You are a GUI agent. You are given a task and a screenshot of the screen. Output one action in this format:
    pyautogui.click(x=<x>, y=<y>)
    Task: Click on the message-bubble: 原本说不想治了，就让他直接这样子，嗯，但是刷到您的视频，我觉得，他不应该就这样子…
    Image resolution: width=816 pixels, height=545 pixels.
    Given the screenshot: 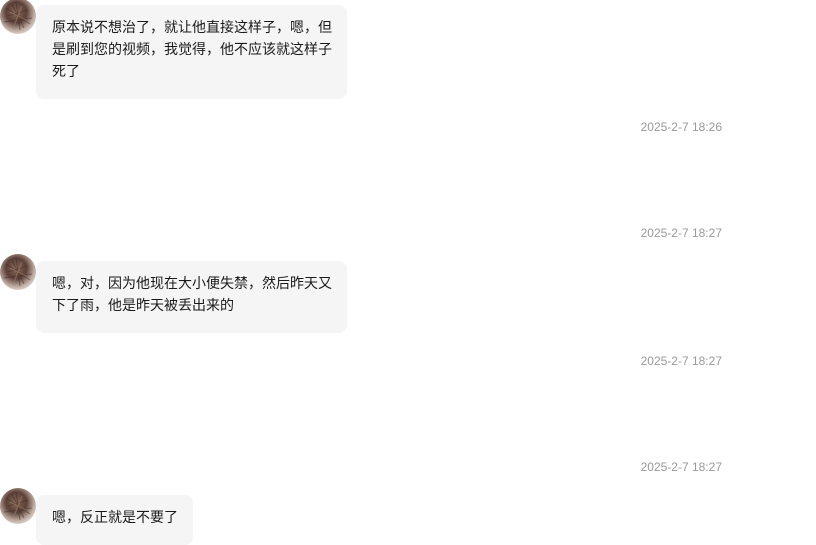 What is the action you would take?
    pyautogui.click(x=191, y=52)
    